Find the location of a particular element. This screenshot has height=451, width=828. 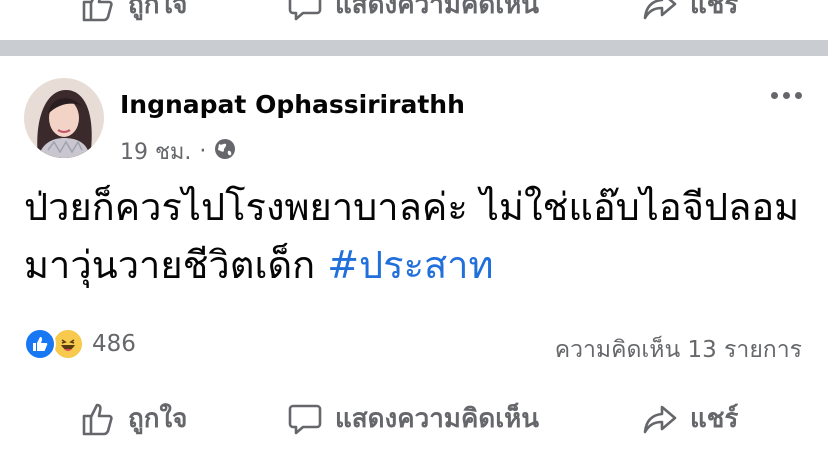

post-action-bar: ถูกใจ แสดงความคิดเห็น แชร์ is located at coordinates (414, 420).